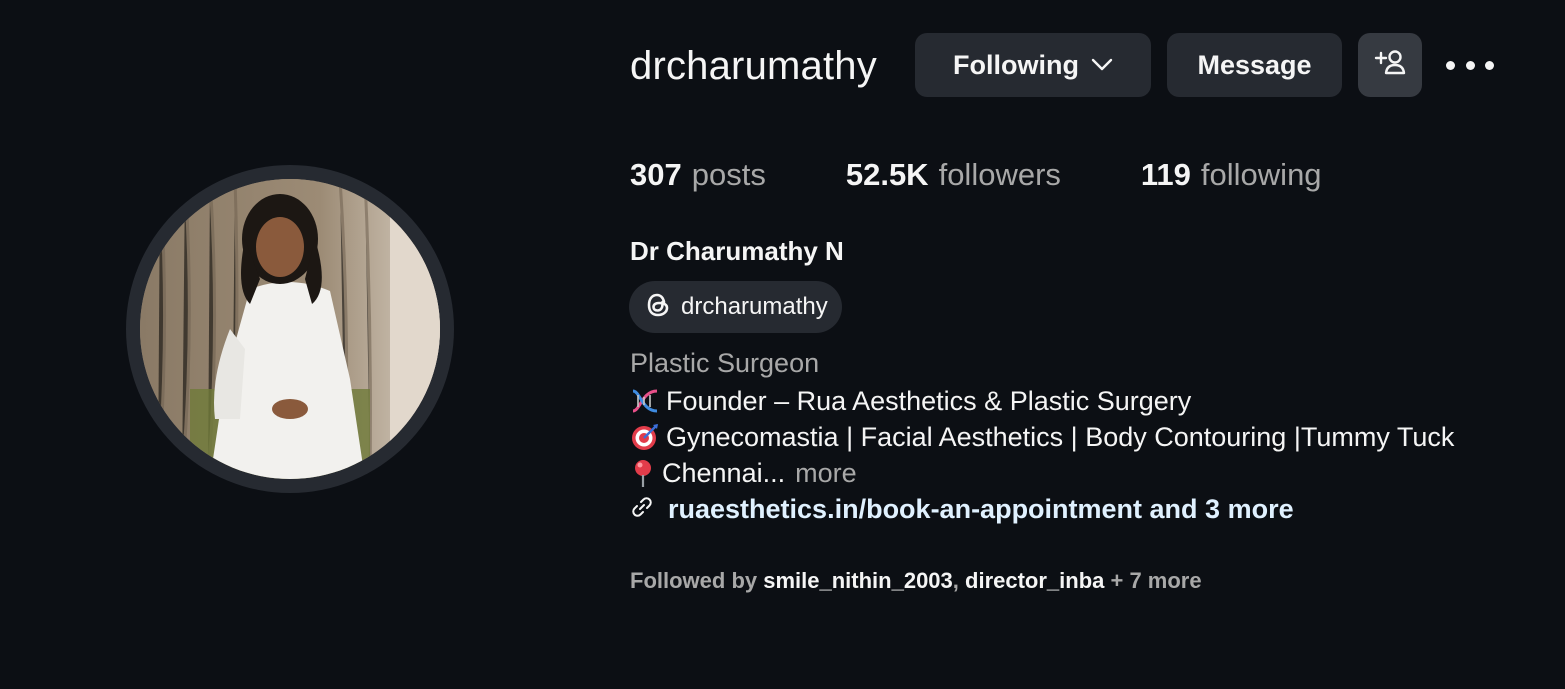 The height and width of the screenshot is (689, 1565). What do you see at coordinates (753, 66) in the screenshot?
I see `profile-username: drcharumathy` at bounding box center [753, 66].